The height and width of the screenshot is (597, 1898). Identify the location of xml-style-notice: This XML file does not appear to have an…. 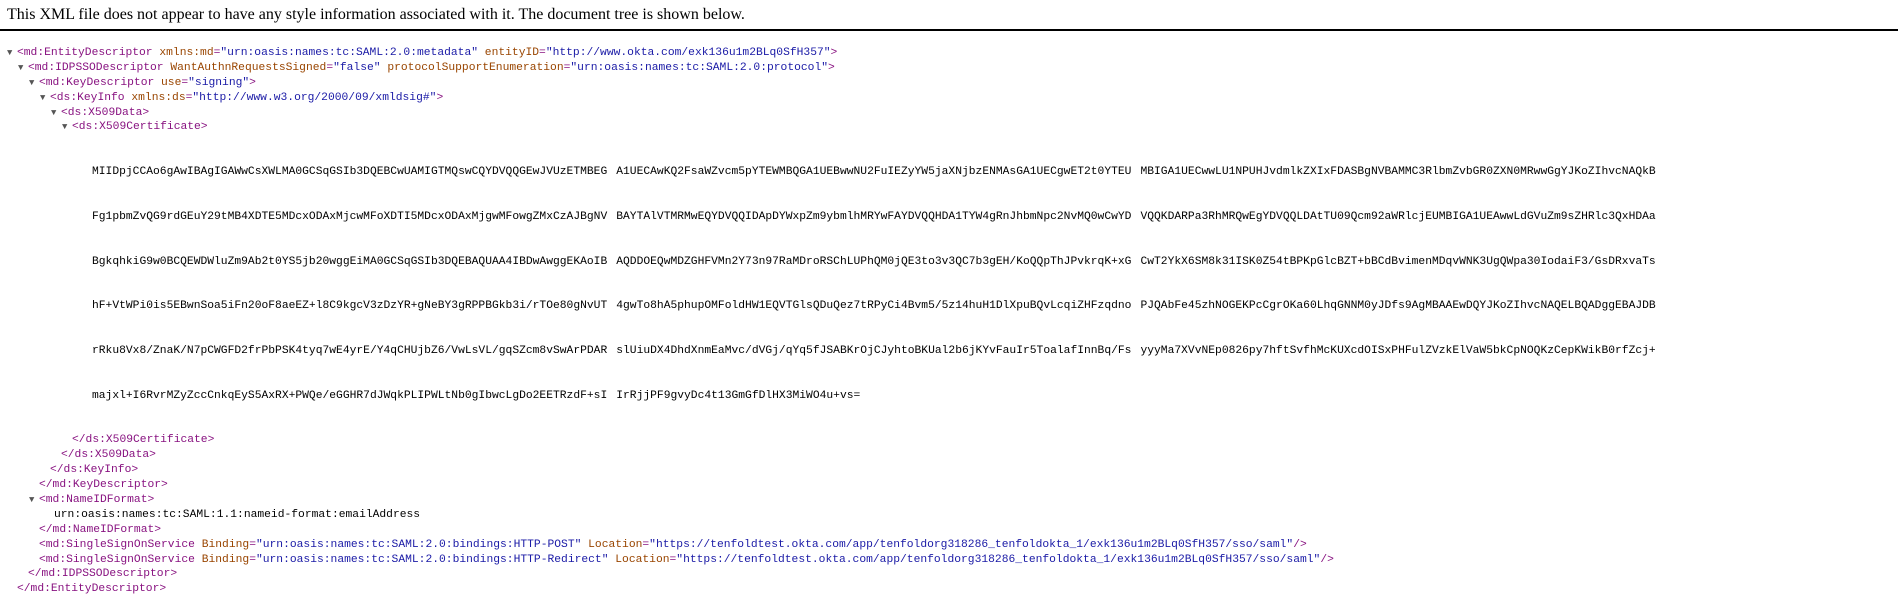
(376, 14).